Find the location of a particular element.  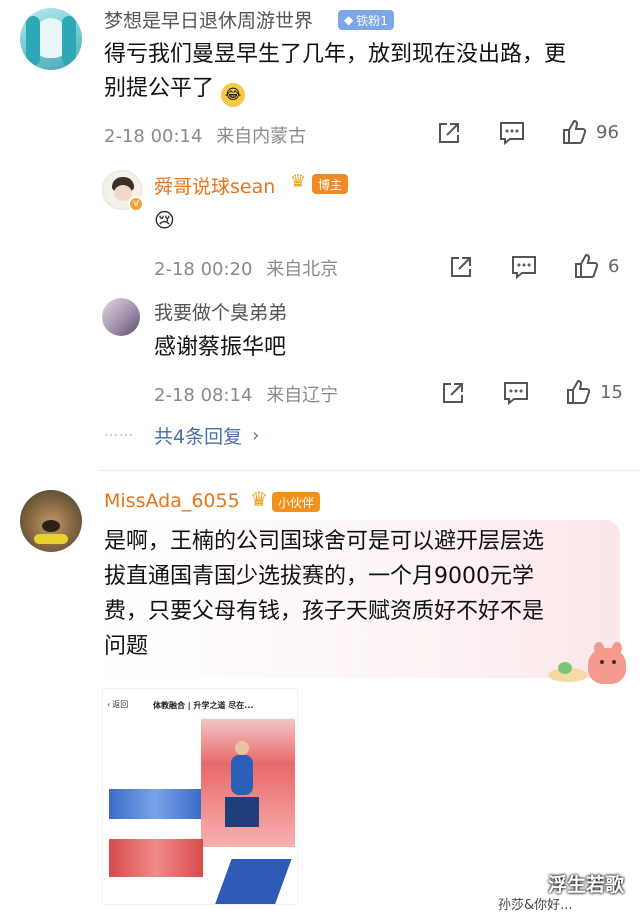

verified-badge-icon: v is located at coordinates (136, 204).